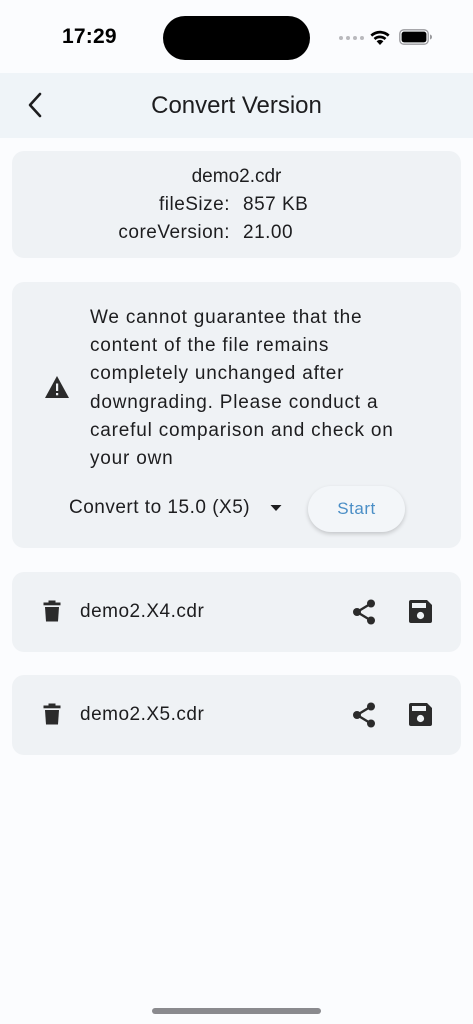 The height and width of the screenshot is (1024, 473). What do you see at coordinates (160, 507) in the screenshot?
I see `convert-version-selected: Convert to 15.0 (X5)` at bounding box center [160, 507].